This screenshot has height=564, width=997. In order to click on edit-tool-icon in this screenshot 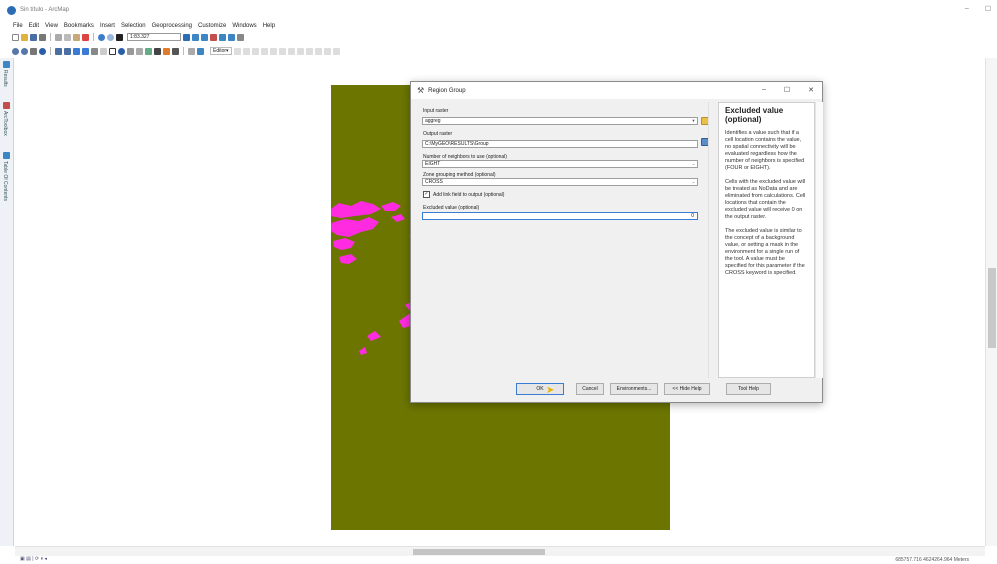, I will do `click(237, 51)`.